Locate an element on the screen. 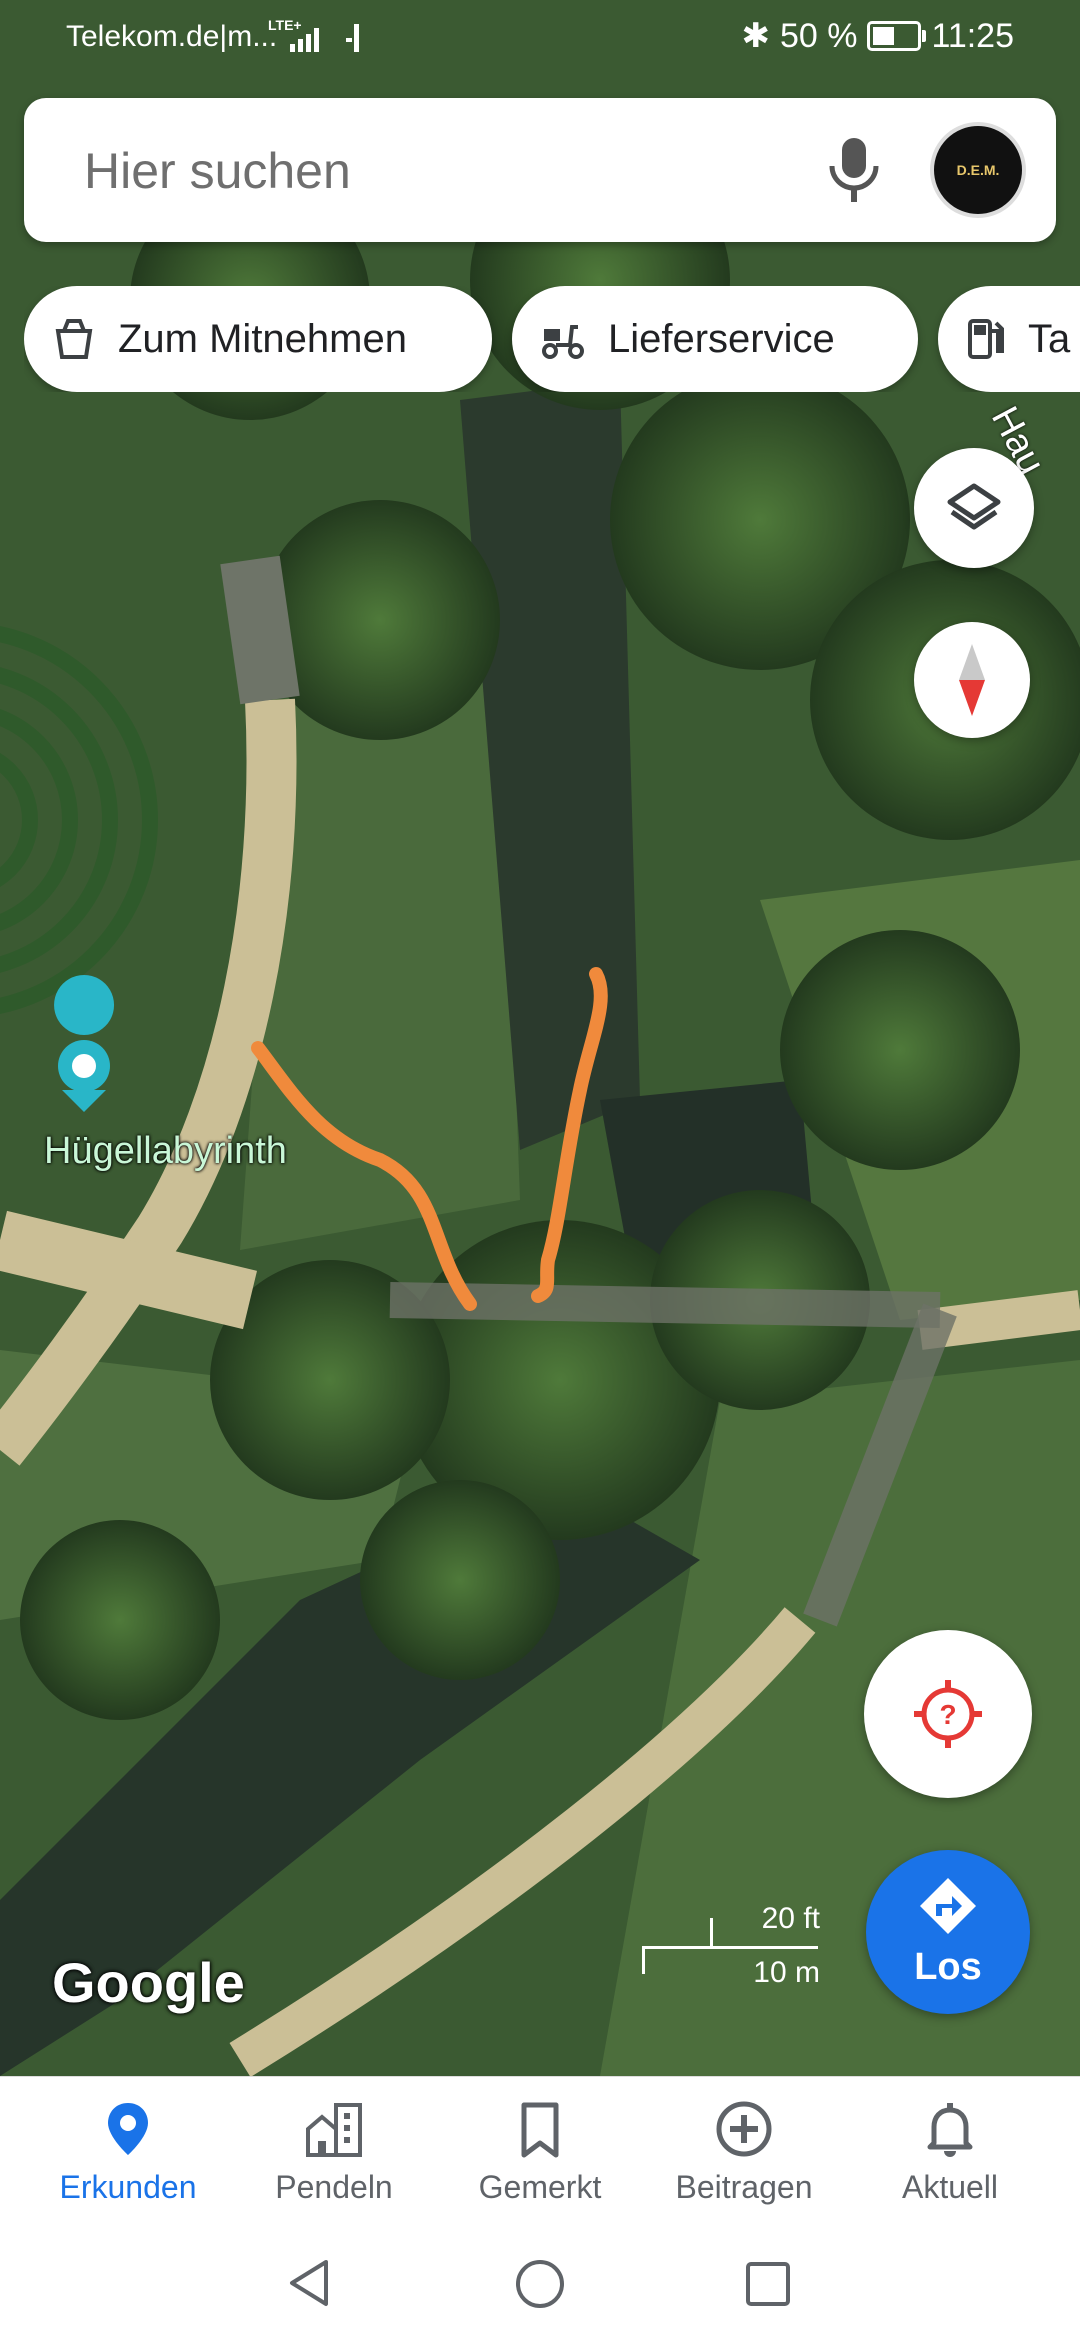 This screenshot has height=2340, width=1080. chip-takeout: Zum Mitnehmen is located at coordinates (258, 339).